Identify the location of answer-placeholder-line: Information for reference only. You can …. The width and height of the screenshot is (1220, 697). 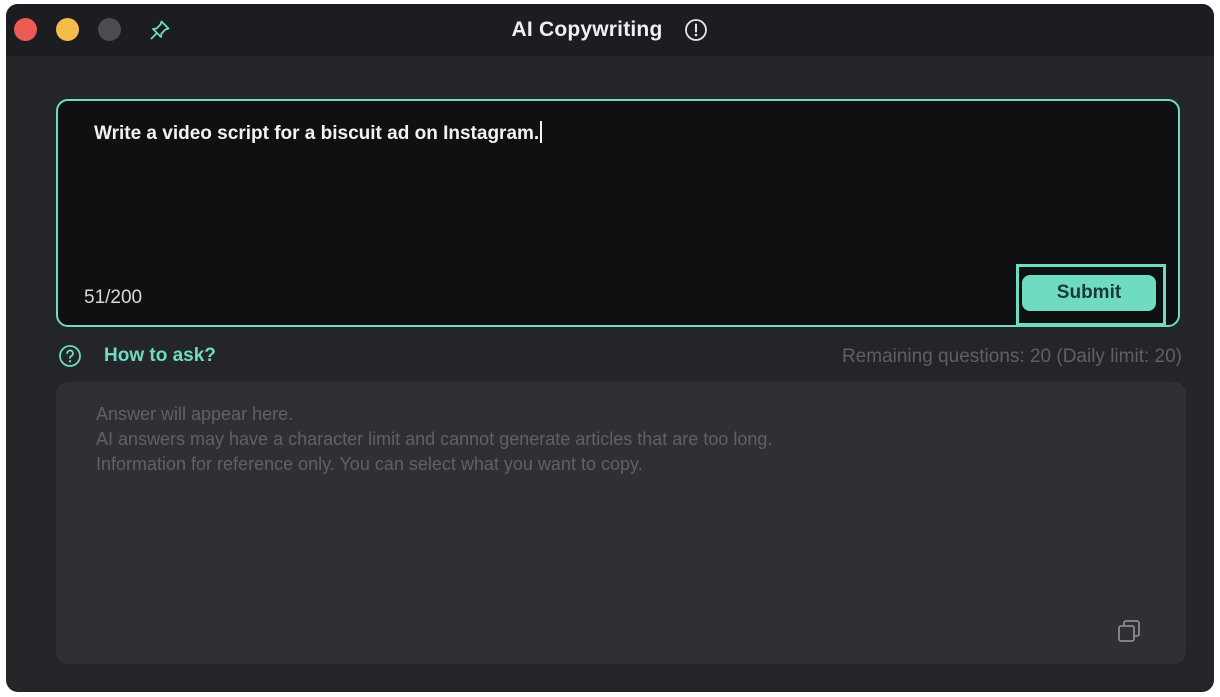
(369, 464).